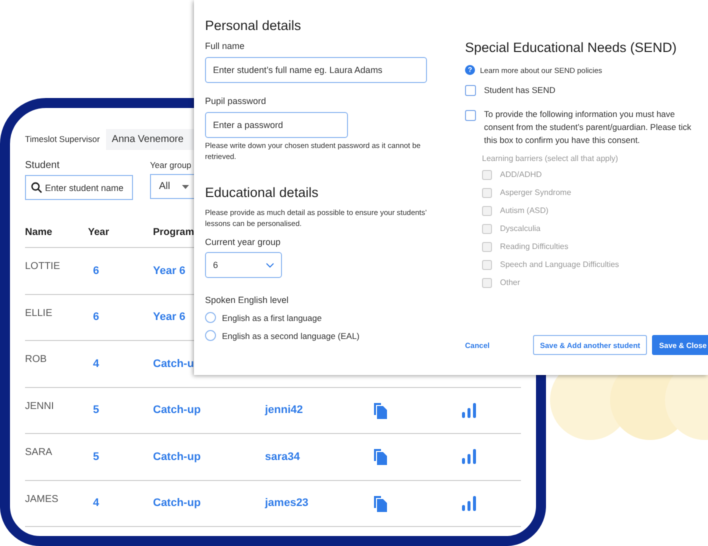 The height and width of the screenshot is (546, 708). I want to click on checkbox-label: Reading Difficulties, so click(534, 247).